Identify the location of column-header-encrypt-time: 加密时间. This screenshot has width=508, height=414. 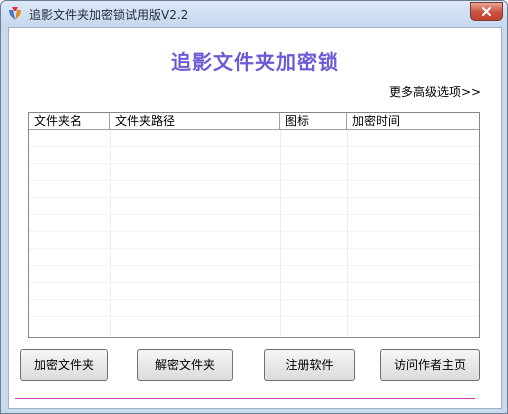
(413, 121).